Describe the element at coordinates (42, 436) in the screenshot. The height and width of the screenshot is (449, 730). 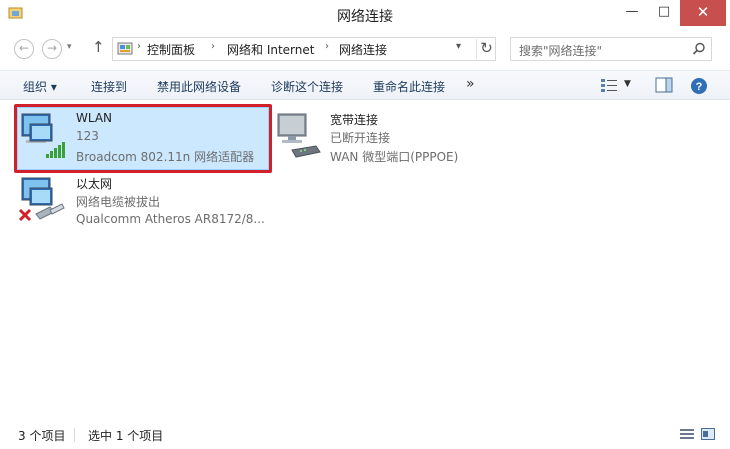
I see `item-count: 3 个项目` at that location.